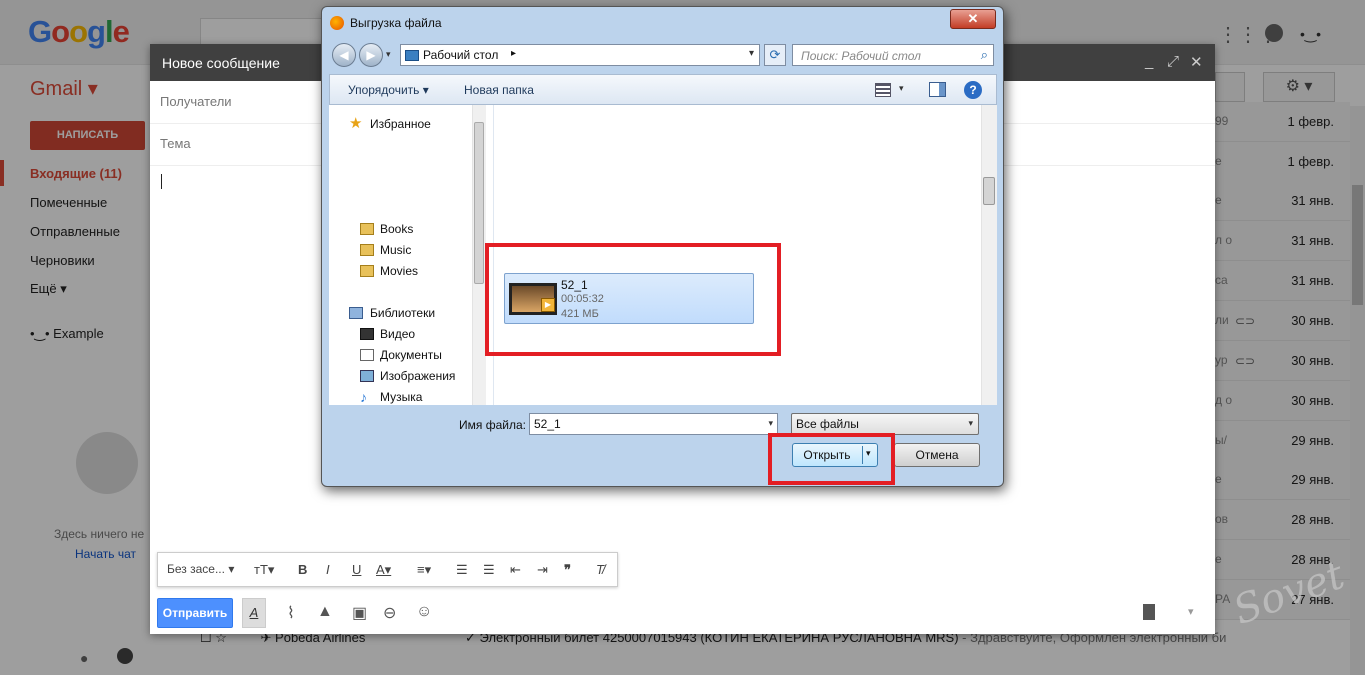  I want to click on nav-favorites: Избранное, so click(400, 124).